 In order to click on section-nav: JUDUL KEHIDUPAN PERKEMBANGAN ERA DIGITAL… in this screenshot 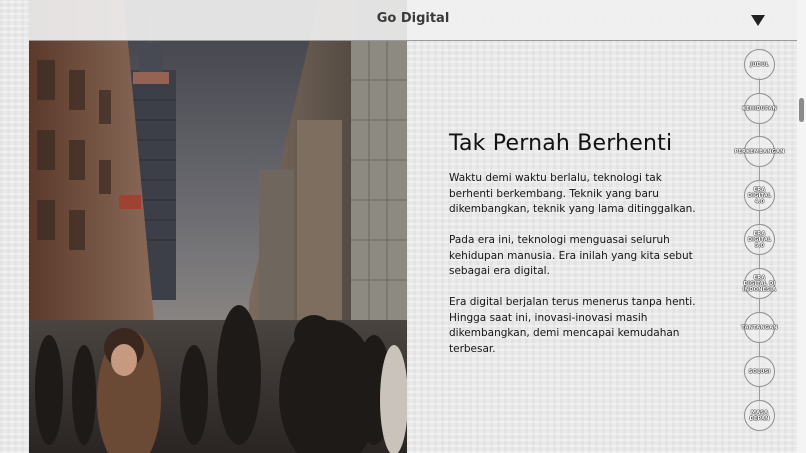, I will do `click(759, 249)`.